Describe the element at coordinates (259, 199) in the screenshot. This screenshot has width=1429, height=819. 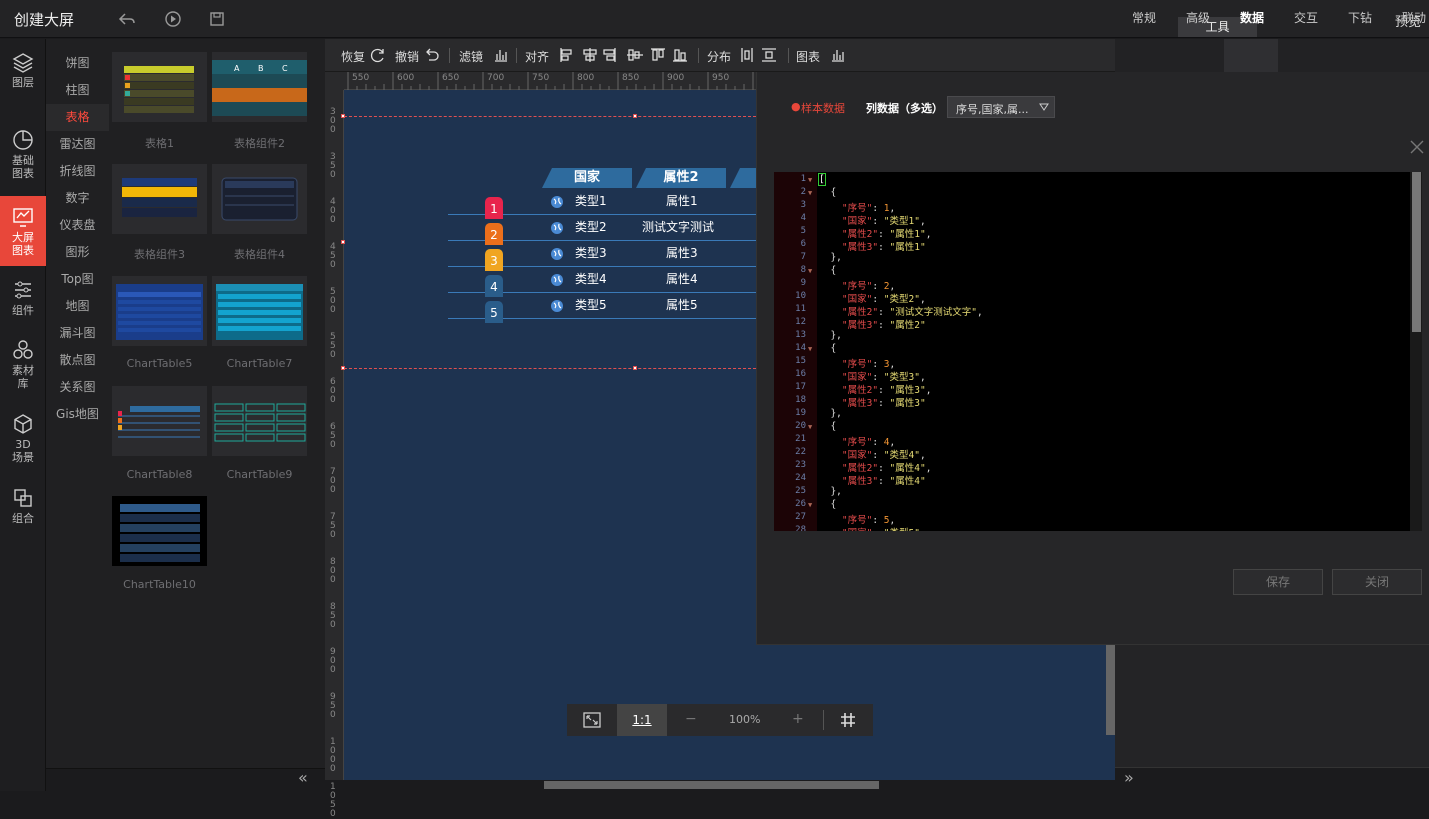
I see `thumbnail-table4` at that location.